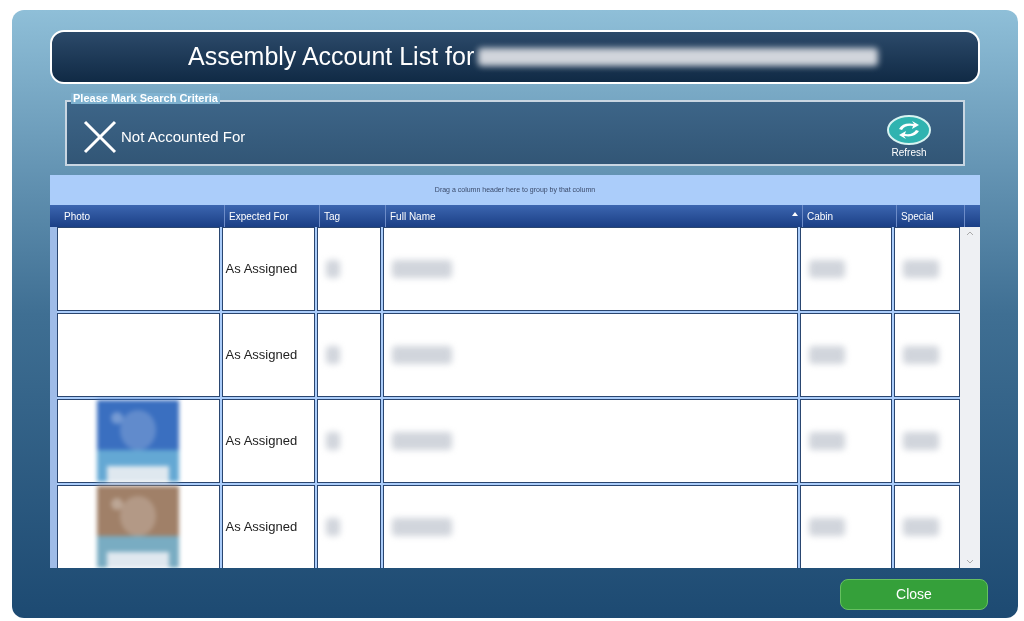 This screenshot has height=621, width=1024. Describe the element at coordinates (331, 57) in the screenshot. I see `window-title: Assembly Account List for` at that location.